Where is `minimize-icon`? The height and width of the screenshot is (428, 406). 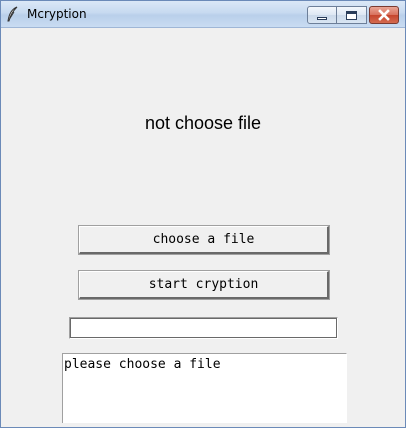
minimize-icon is located at coordinates (322, 18).